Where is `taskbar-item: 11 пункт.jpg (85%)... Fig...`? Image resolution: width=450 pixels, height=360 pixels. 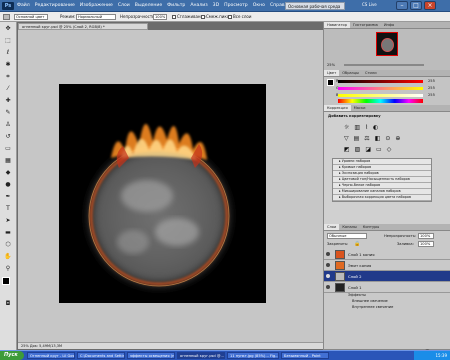
taskbar-item: 11 пункт.jpg (85%)... Fig... is located at coordinates (253, 355).